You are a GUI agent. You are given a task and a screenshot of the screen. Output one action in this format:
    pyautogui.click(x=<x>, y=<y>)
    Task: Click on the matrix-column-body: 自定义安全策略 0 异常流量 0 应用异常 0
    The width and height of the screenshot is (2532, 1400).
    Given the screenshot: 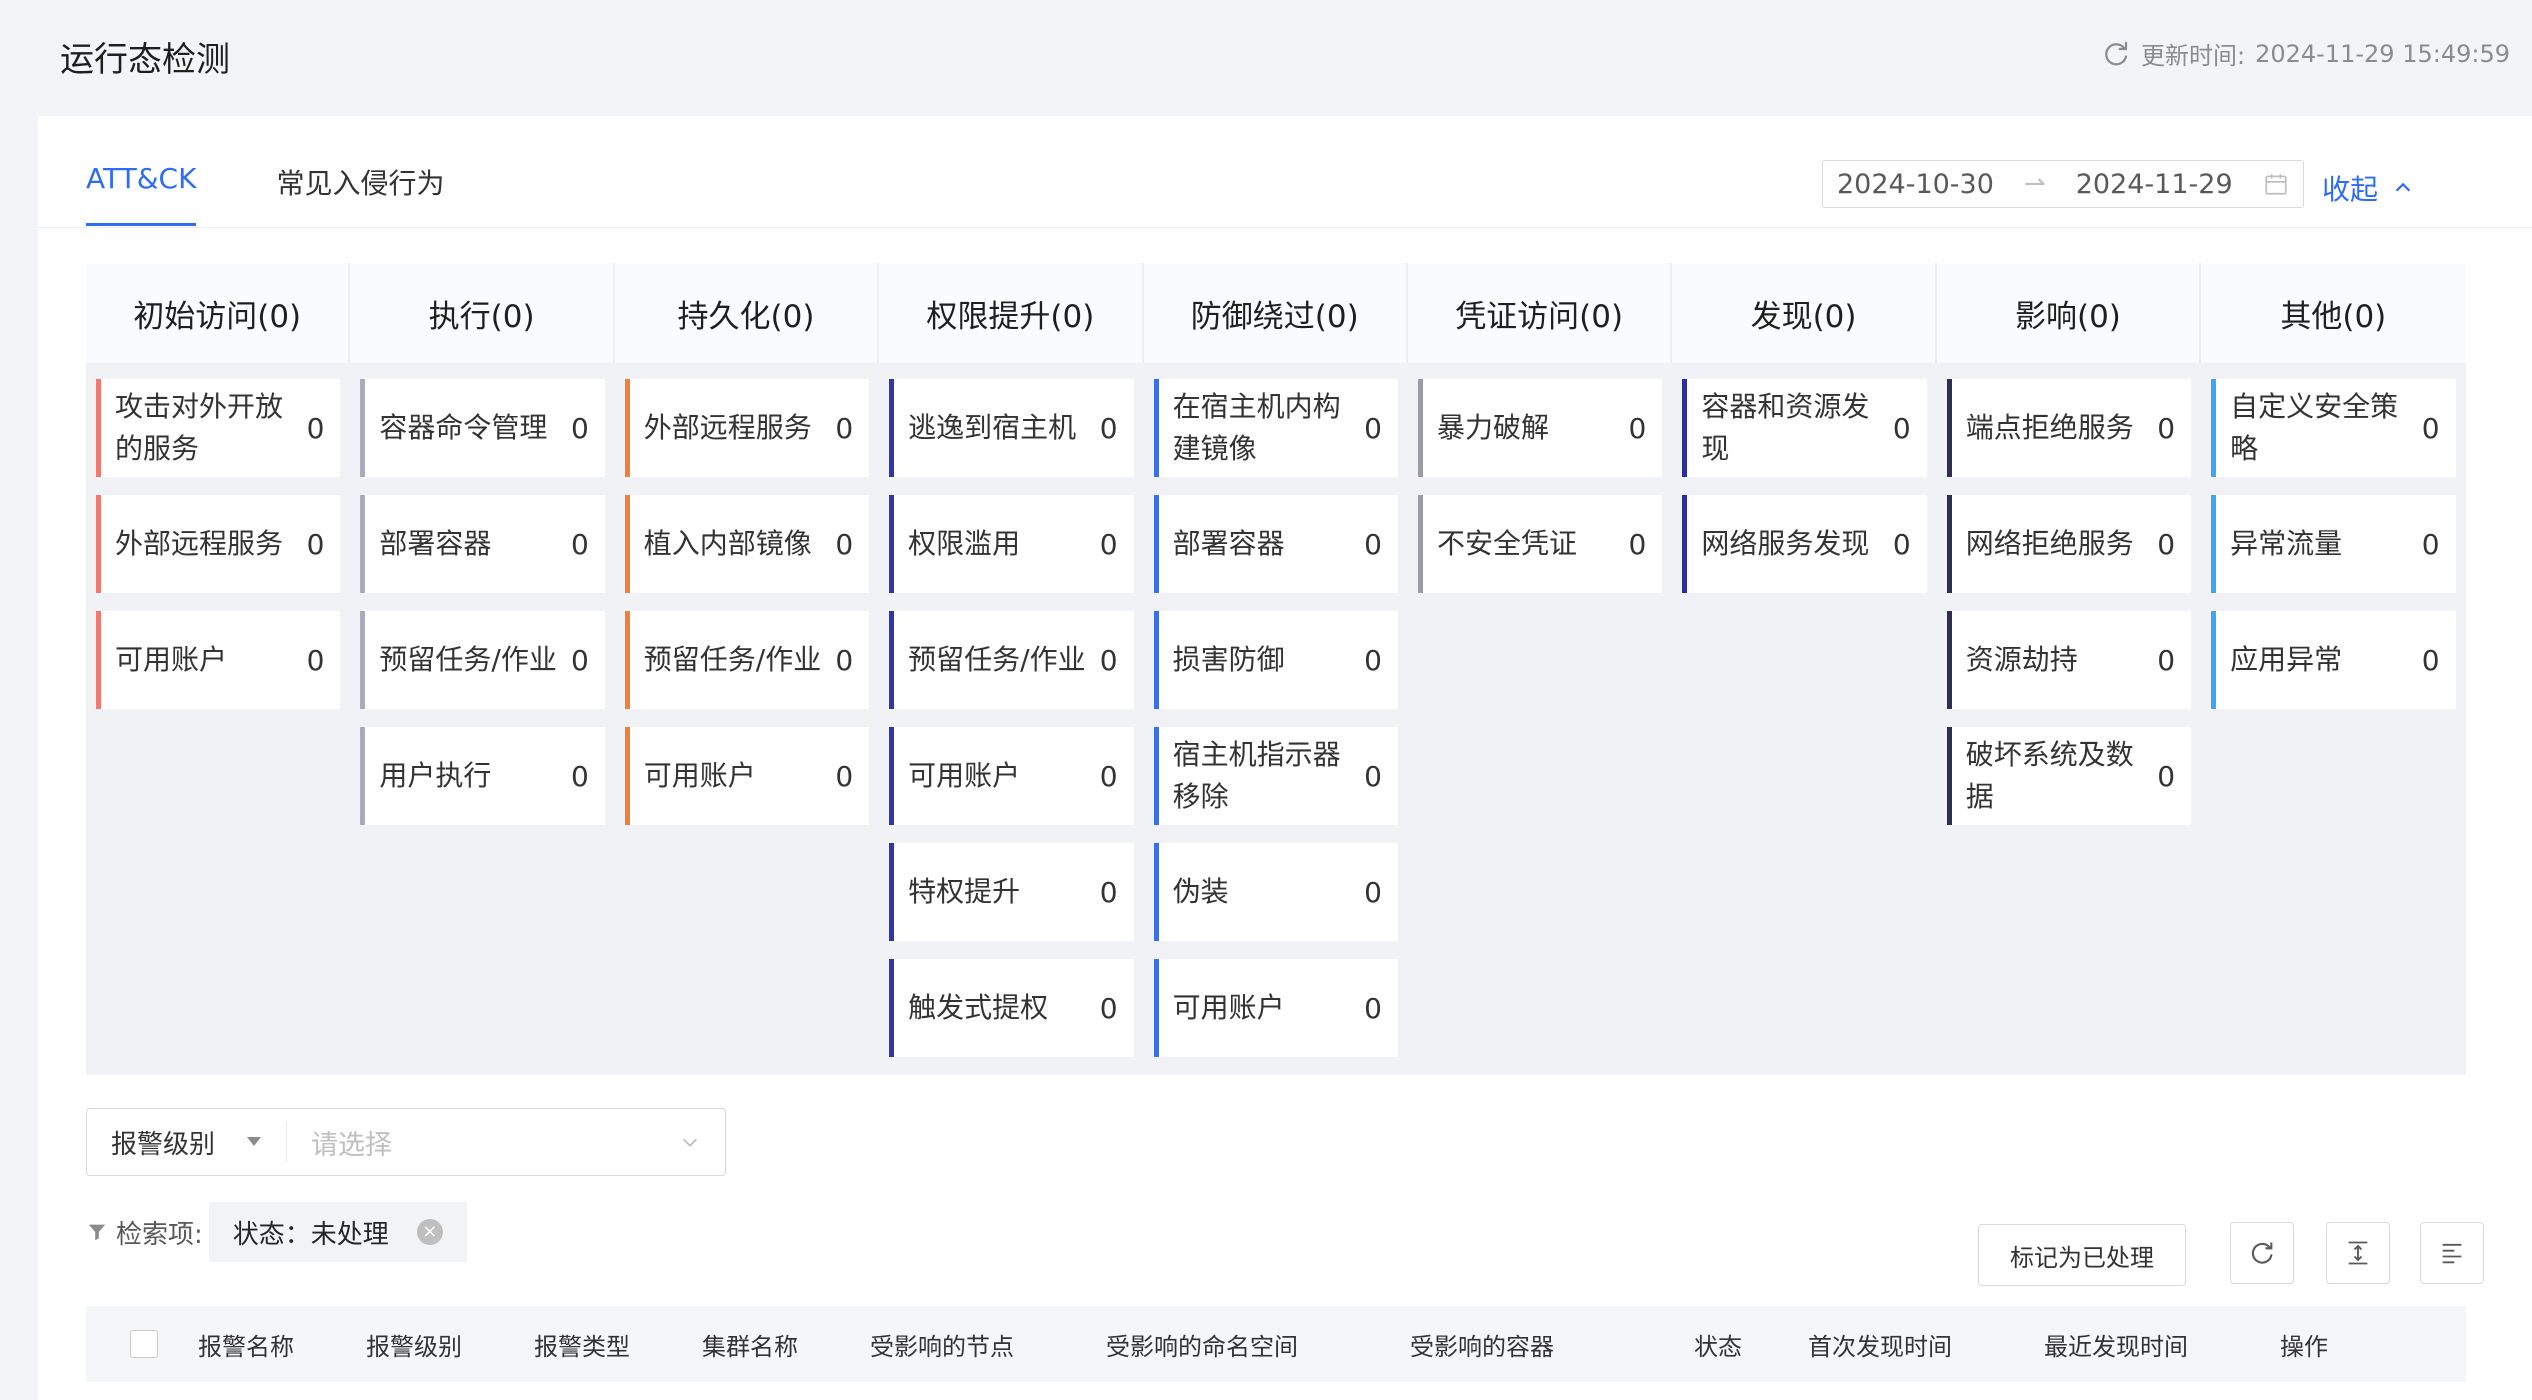 What is the action you would take?
    pyautogui.click(x=2333, y=536)
    